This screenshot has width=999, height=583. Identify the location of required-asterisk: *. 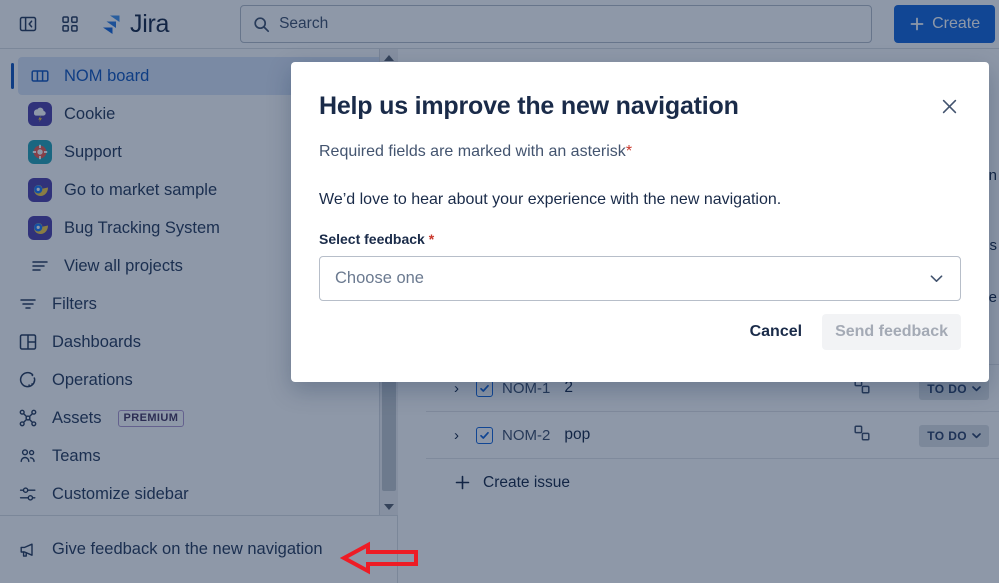
(629, 151).